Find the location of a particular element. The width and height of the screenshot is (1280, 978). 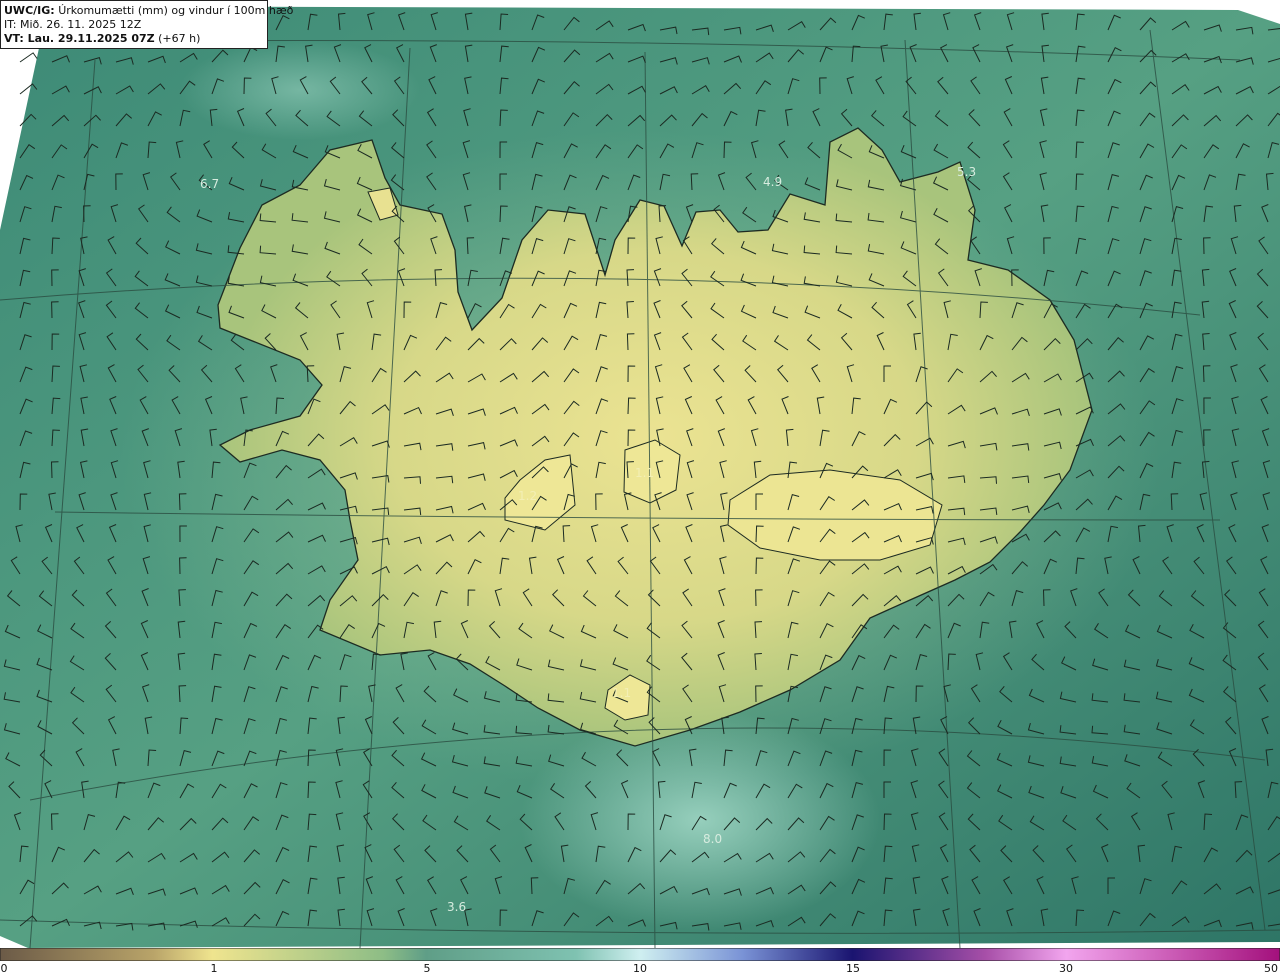

lead-time: (+67 h) is located at coordinates (179, 38).